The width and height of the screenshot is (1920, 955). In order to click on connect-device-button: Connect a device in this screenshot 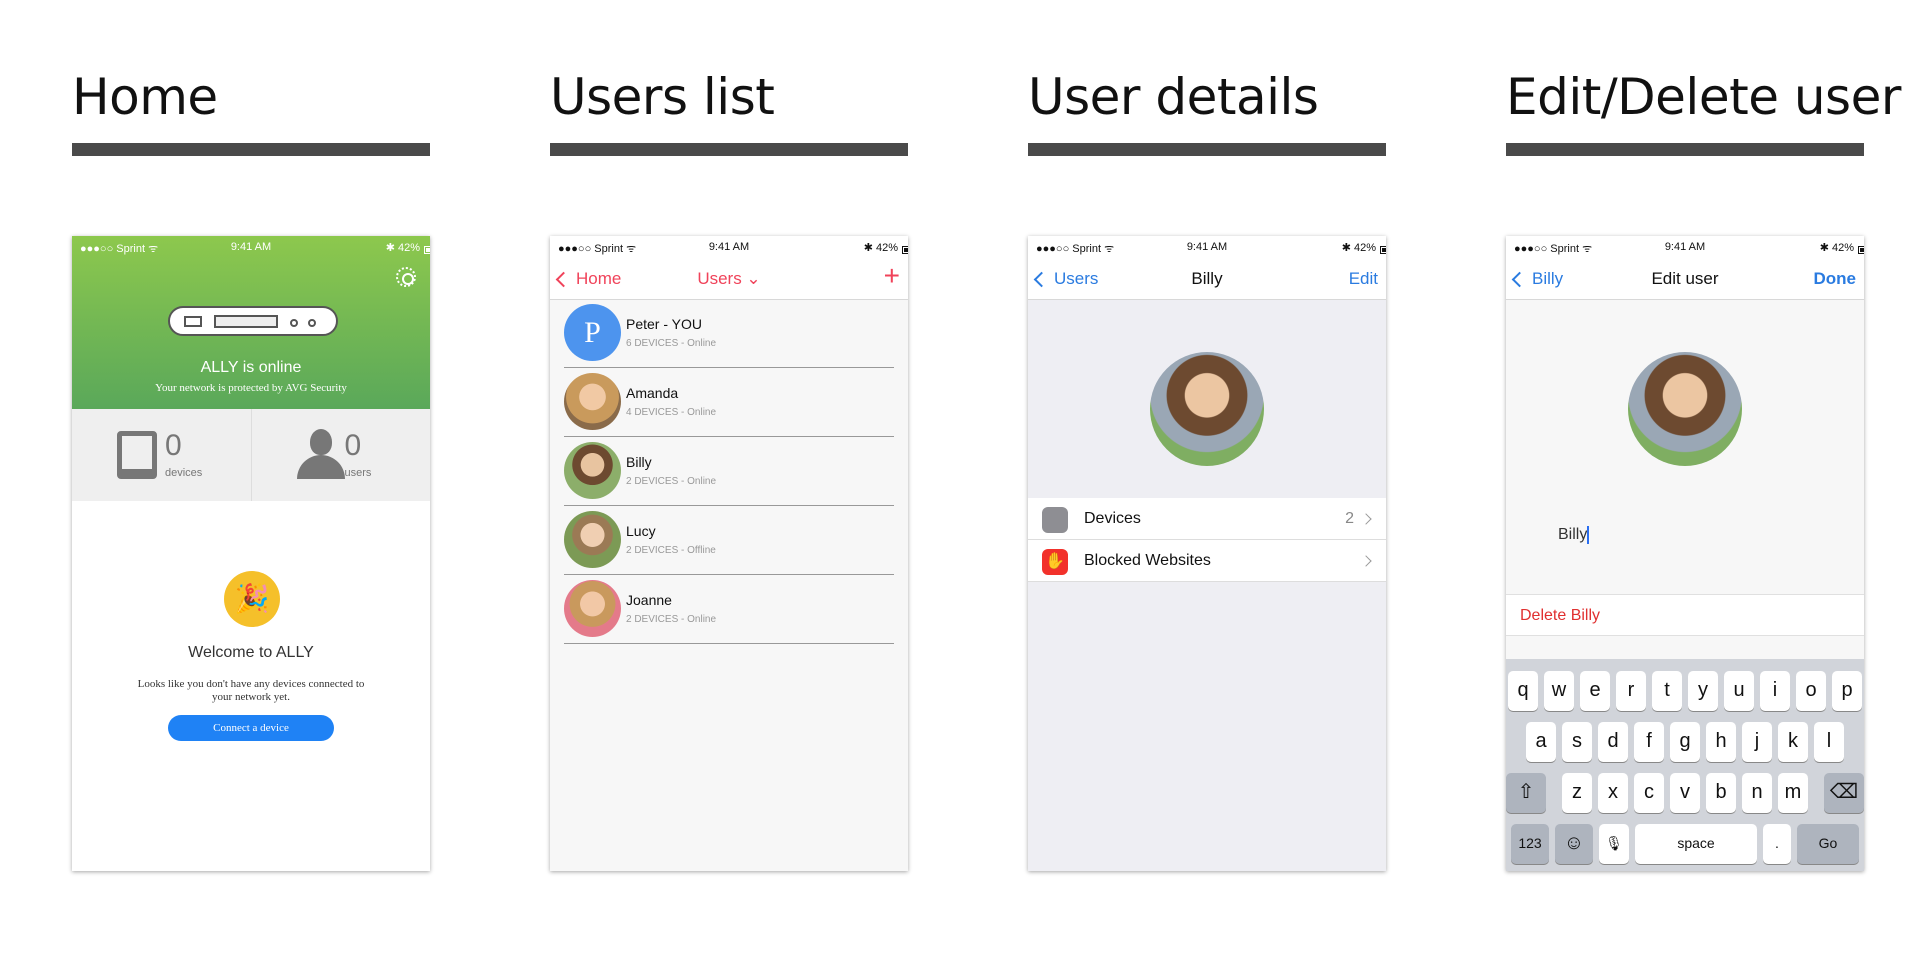, I will do `click(251, 728)`.